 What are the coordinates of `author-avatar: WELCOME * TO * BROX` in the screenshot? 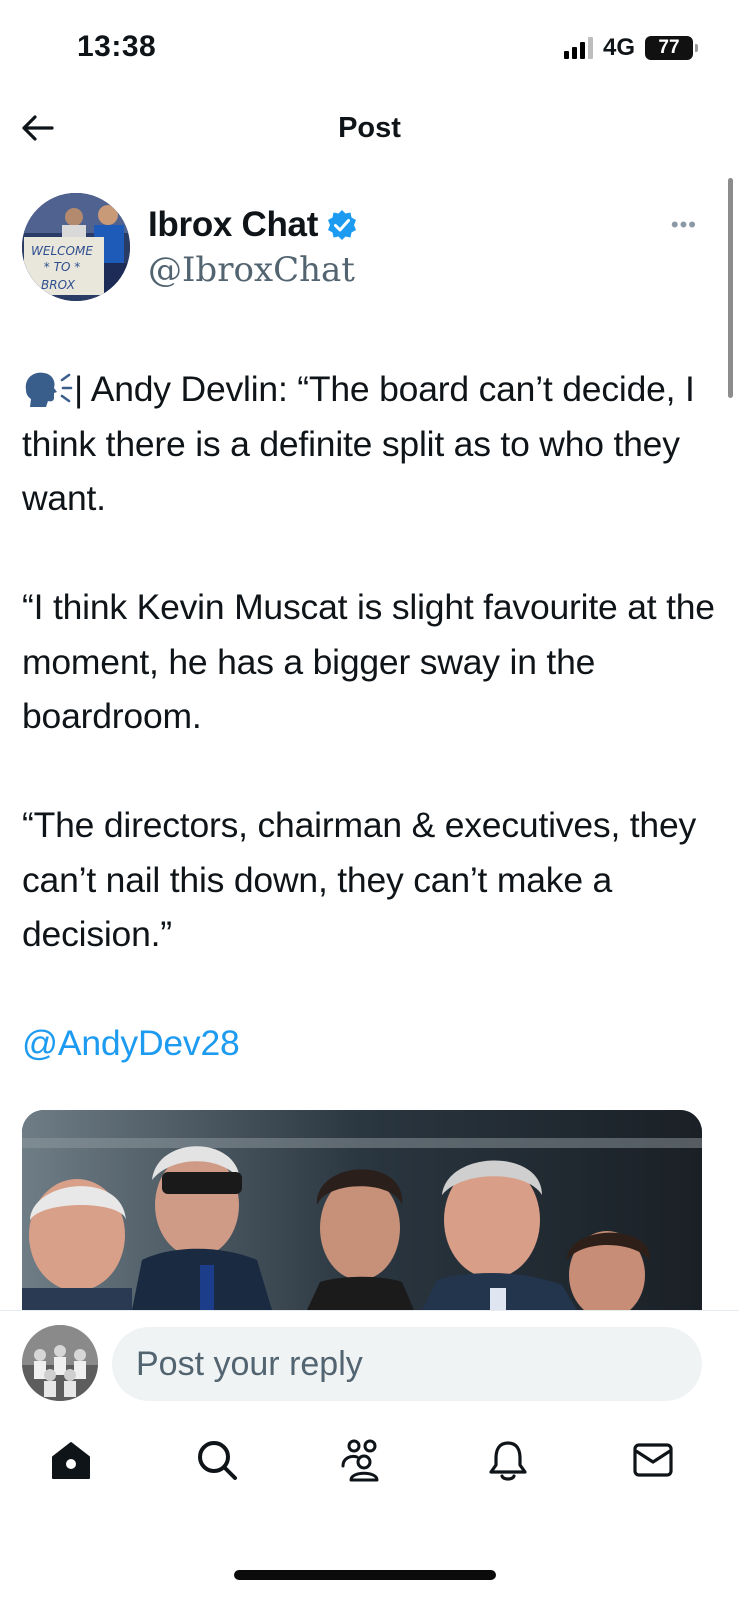 It's located at (76, 247).